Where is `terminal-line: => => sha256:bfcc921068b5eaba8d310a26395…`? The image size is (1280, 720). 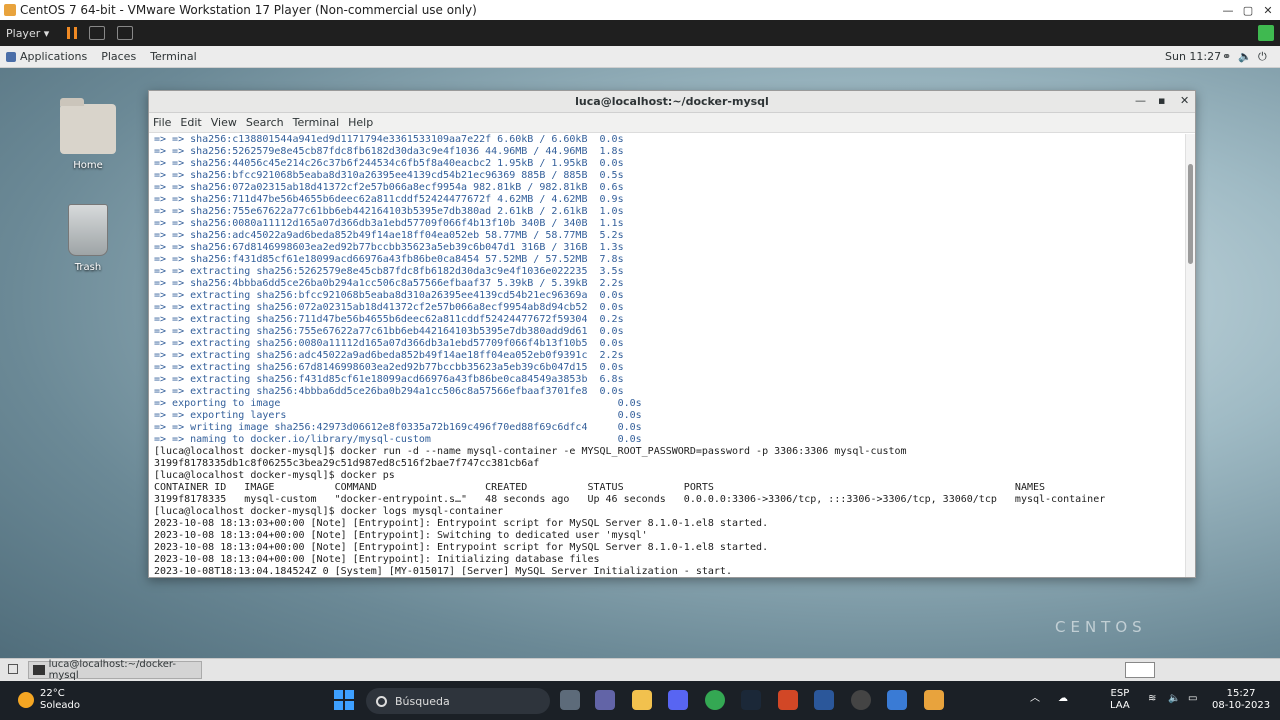
terminal-line: => => sha256:bfcc921068b5eaba8d310a26395… is located at coordinates (389, 175).